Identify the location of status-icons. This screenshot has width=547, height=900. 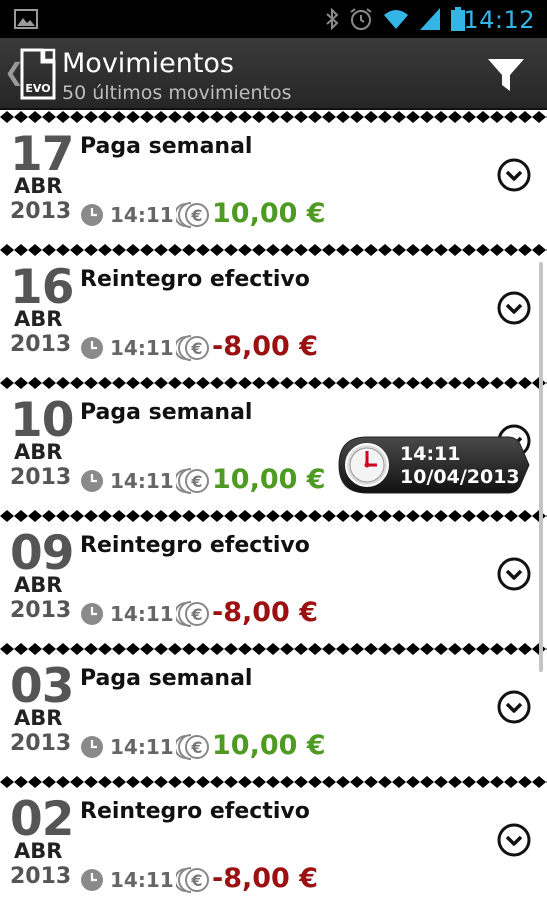
(395, 19).